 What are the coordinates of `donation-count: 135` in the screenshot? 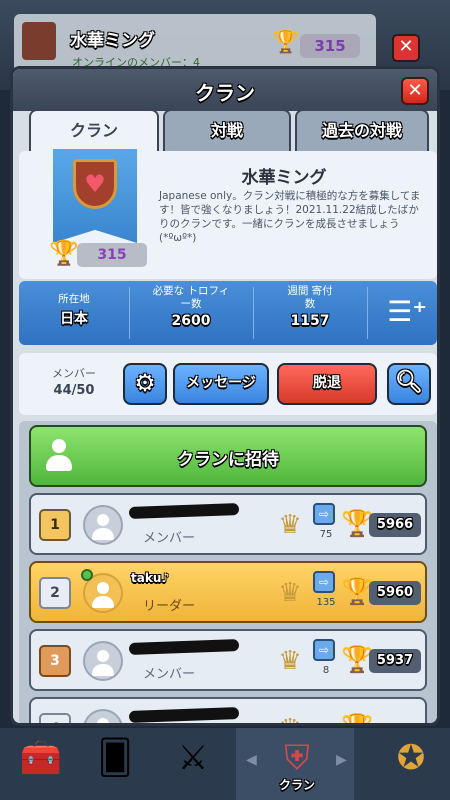 It's located at (326, 602).